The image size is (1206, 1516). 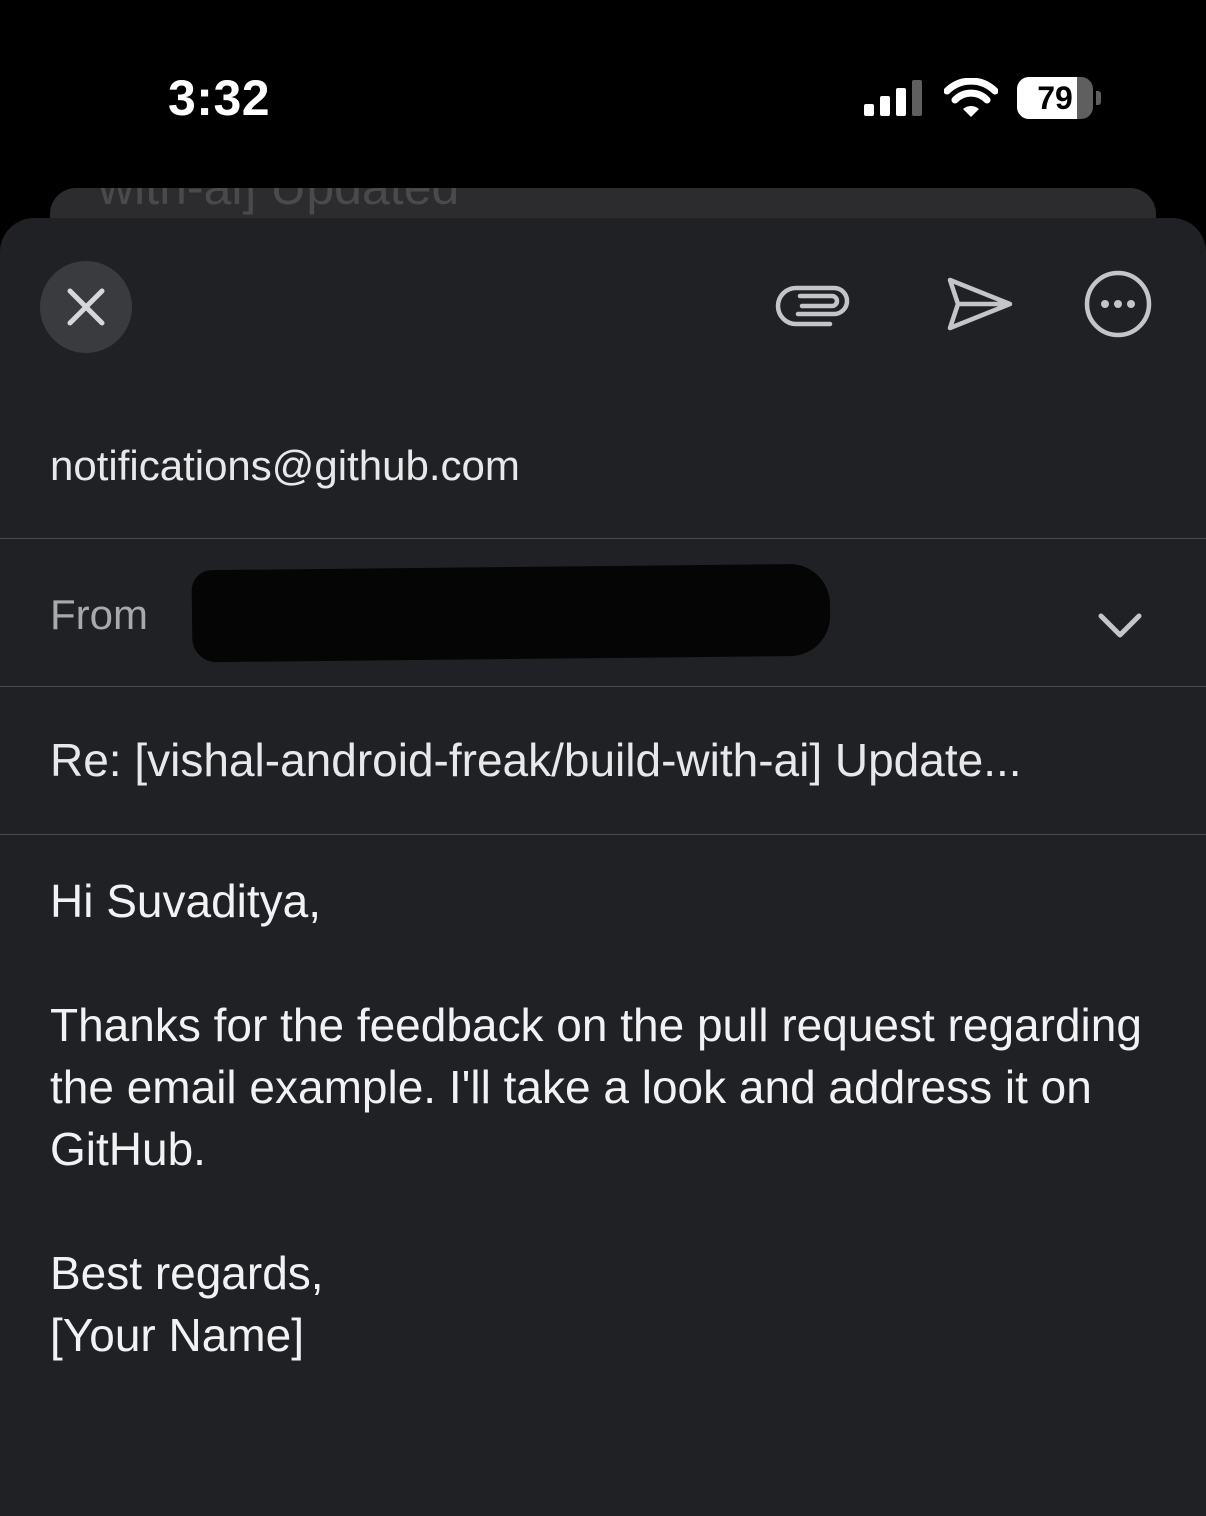 What do you see at coordinates (285, 466) in the screenshot?
I see `to-recipient: notifications@github.com` at bounding box center [285, 466].